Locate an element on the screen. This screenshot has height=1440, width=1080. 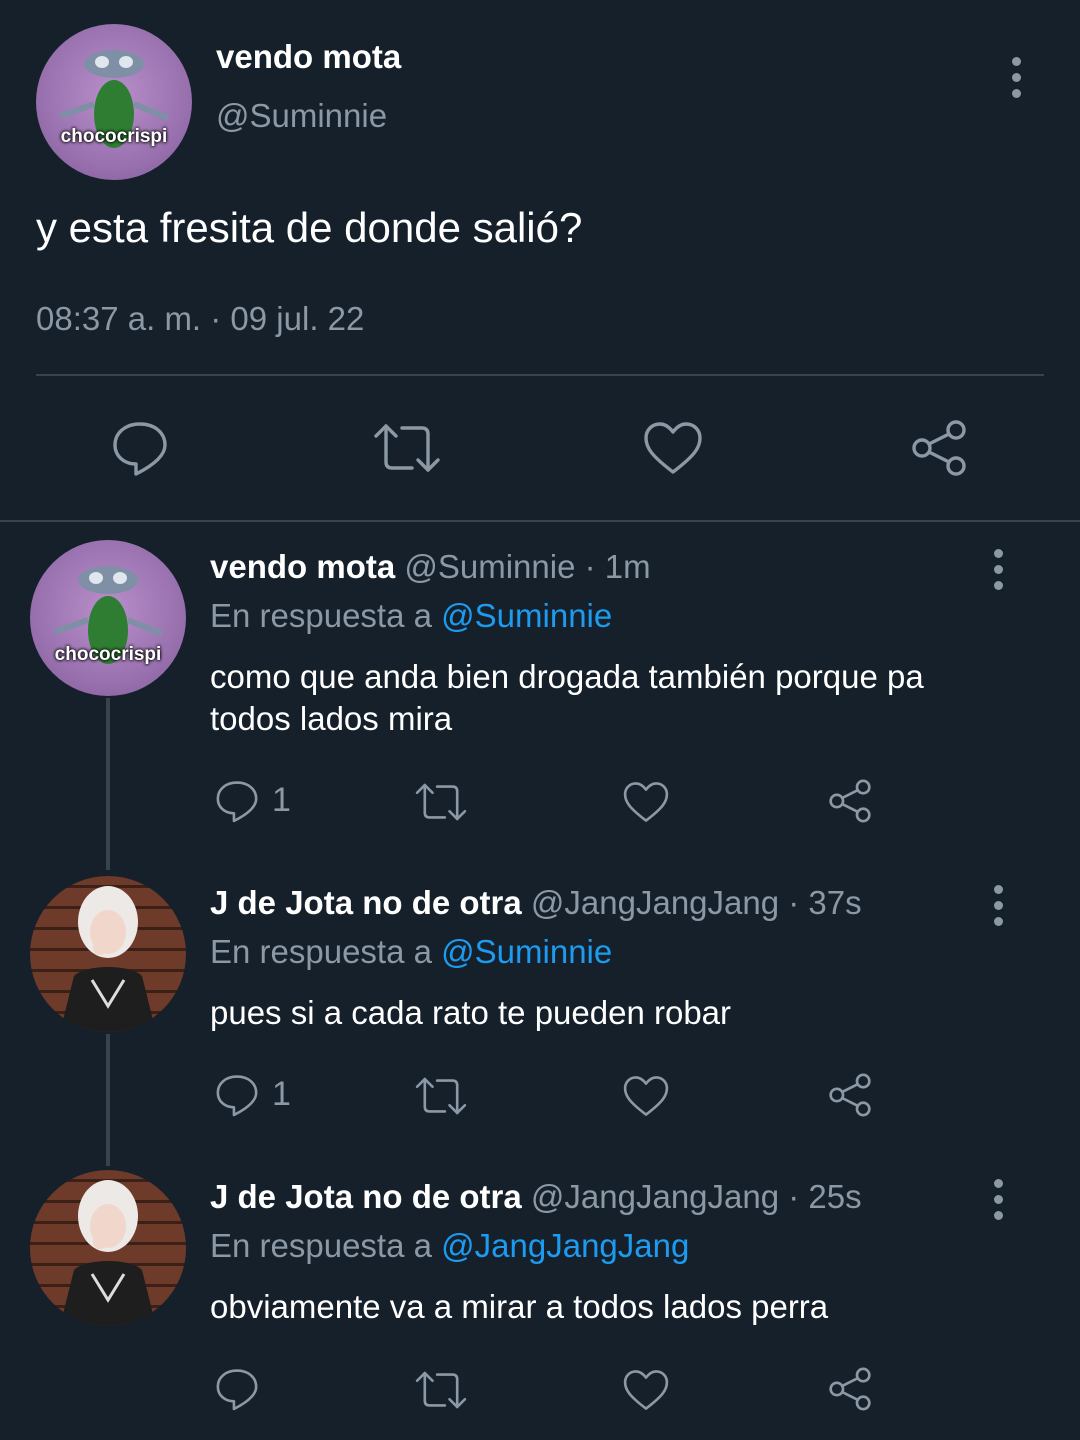
reply-header: vendo mota @Suminnie · 1m is located at coordinates (430, 567).